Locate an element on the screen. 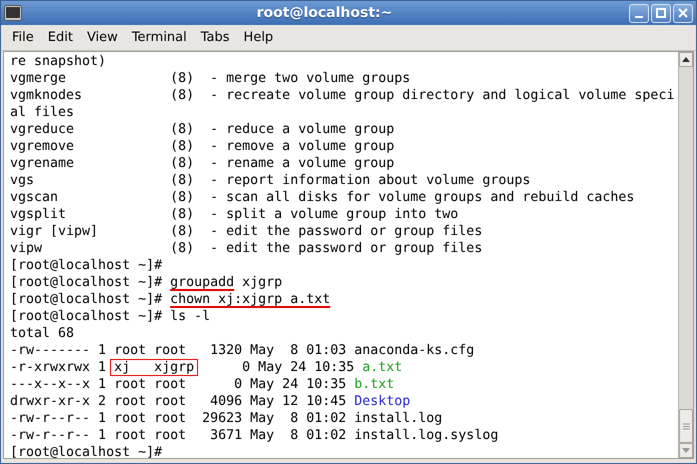 This screenshot has height=464, width=697. menu-item: Terminal is located at coordinates (159, 38).